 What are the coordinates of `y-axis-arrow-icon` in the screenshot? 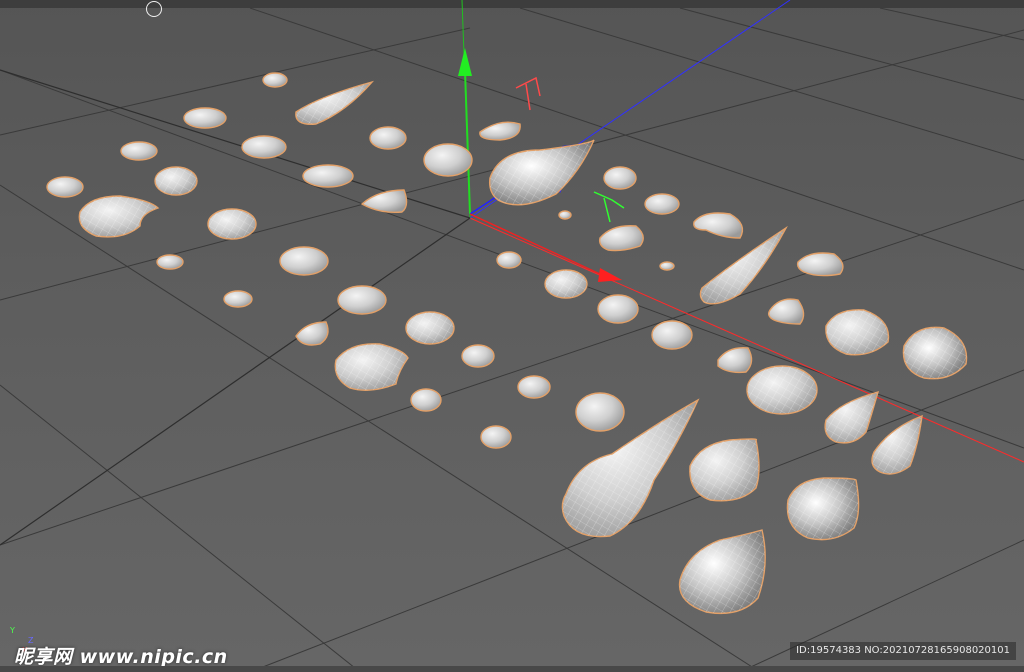 It's located at (465, 62).